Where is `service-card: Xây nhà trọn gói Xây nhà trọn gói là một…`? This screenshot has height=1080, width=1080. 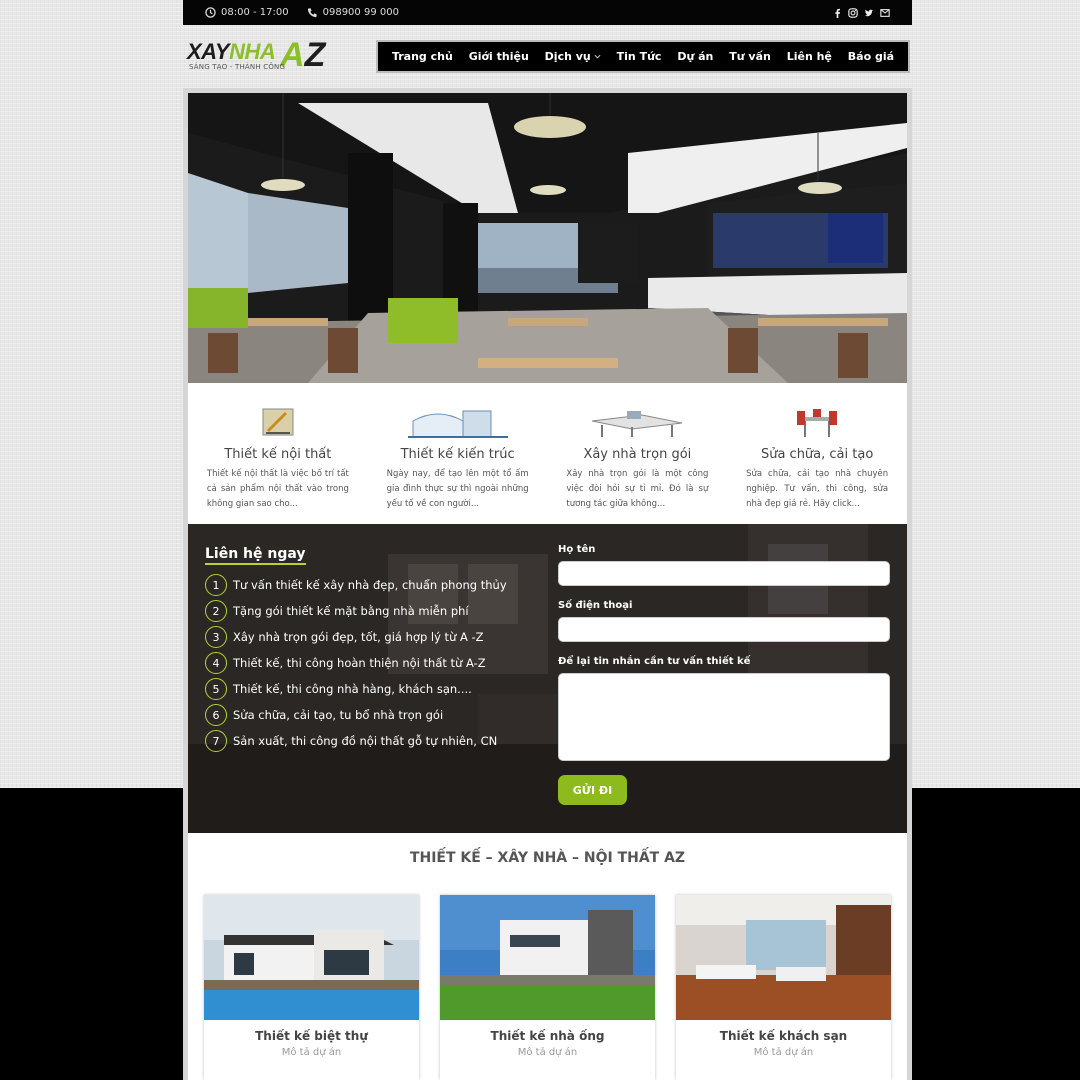
service-card: Xây nhà trọn gói Xây nhà trọn gói là một… is located at coordinates (638, 453).